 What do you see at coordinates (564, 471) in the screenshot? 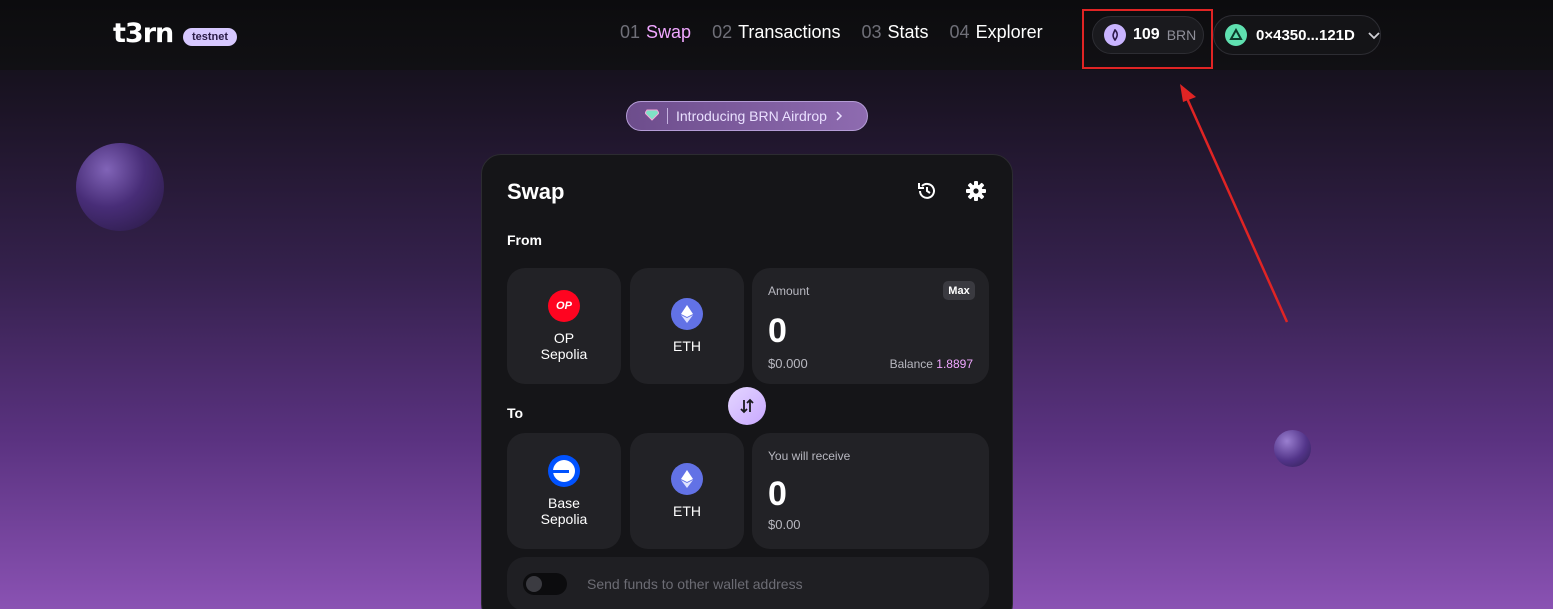
I see `base-network-icon` at bounding box center [564, 471].